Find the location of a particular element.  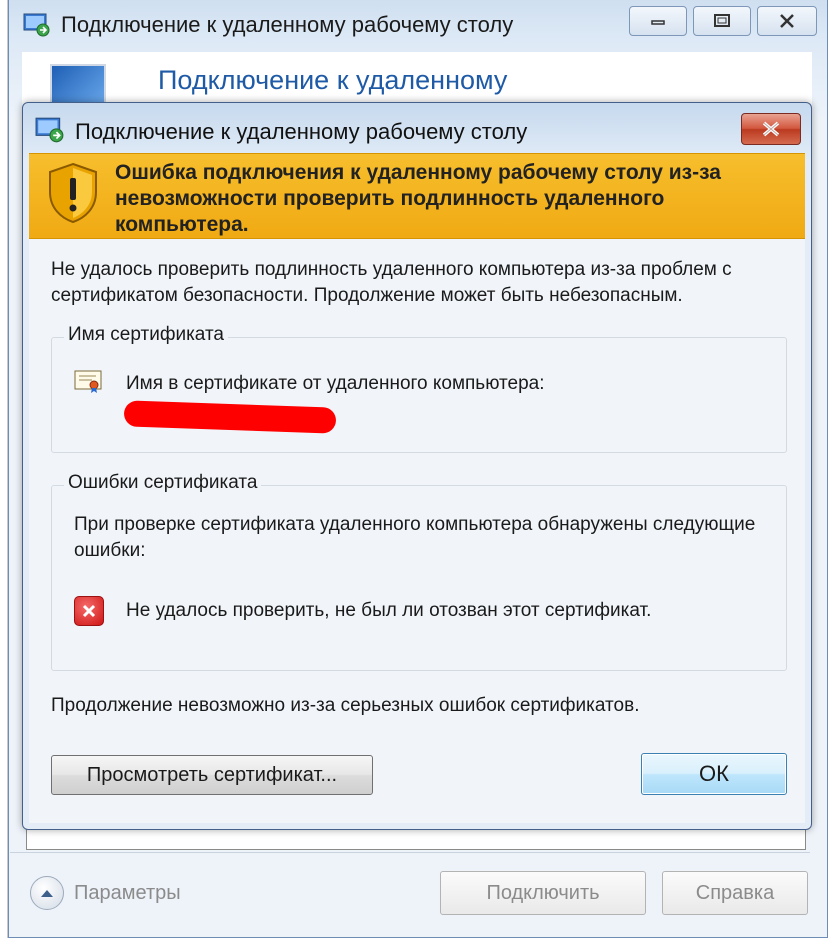

left-edge-background is located at coordinates (4, 469).